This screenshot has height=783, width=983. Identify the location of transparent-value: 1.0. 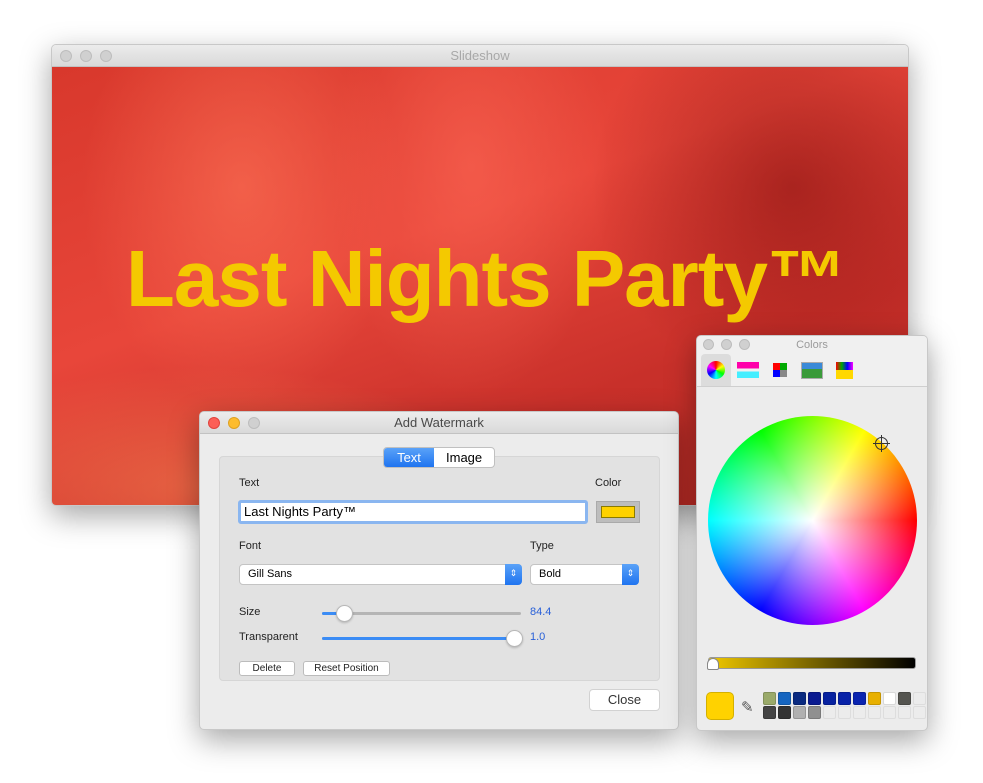
(538, 637).